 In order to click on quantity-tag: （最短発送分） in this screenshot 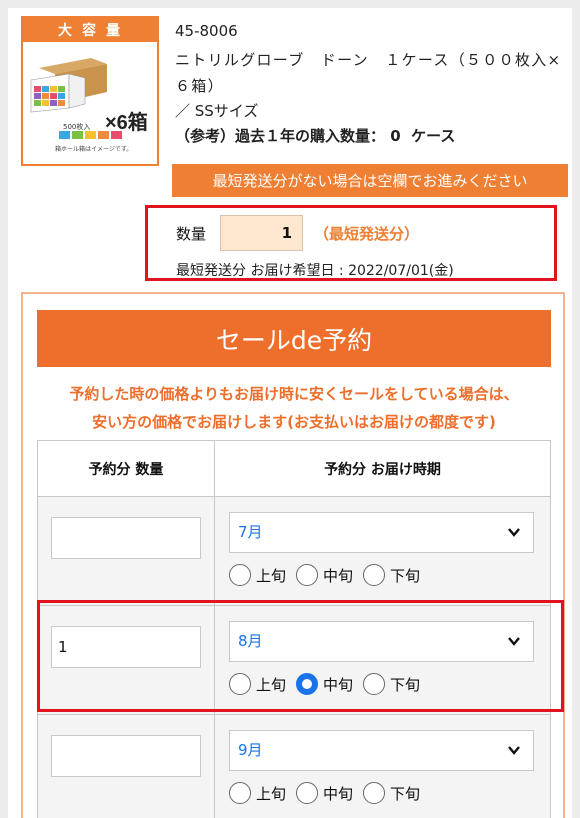, I will do `click(367, 234)`.